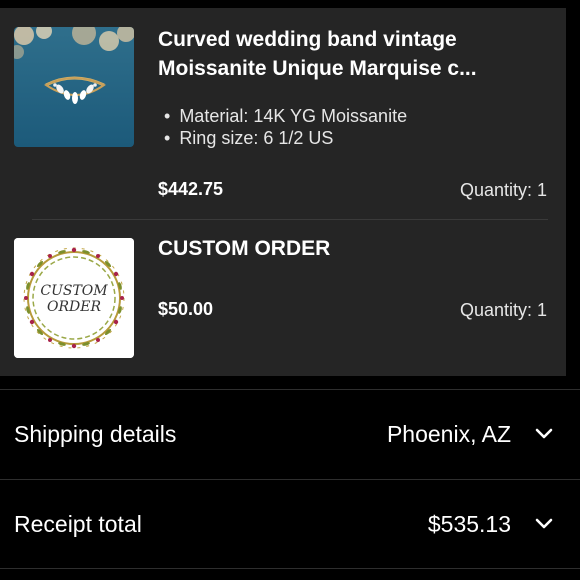 The height and width of the screenshot is (580, 580). Describe the element at coordinates (191, 189) in the screenshot. I see `item-price: $442.75` at that location.